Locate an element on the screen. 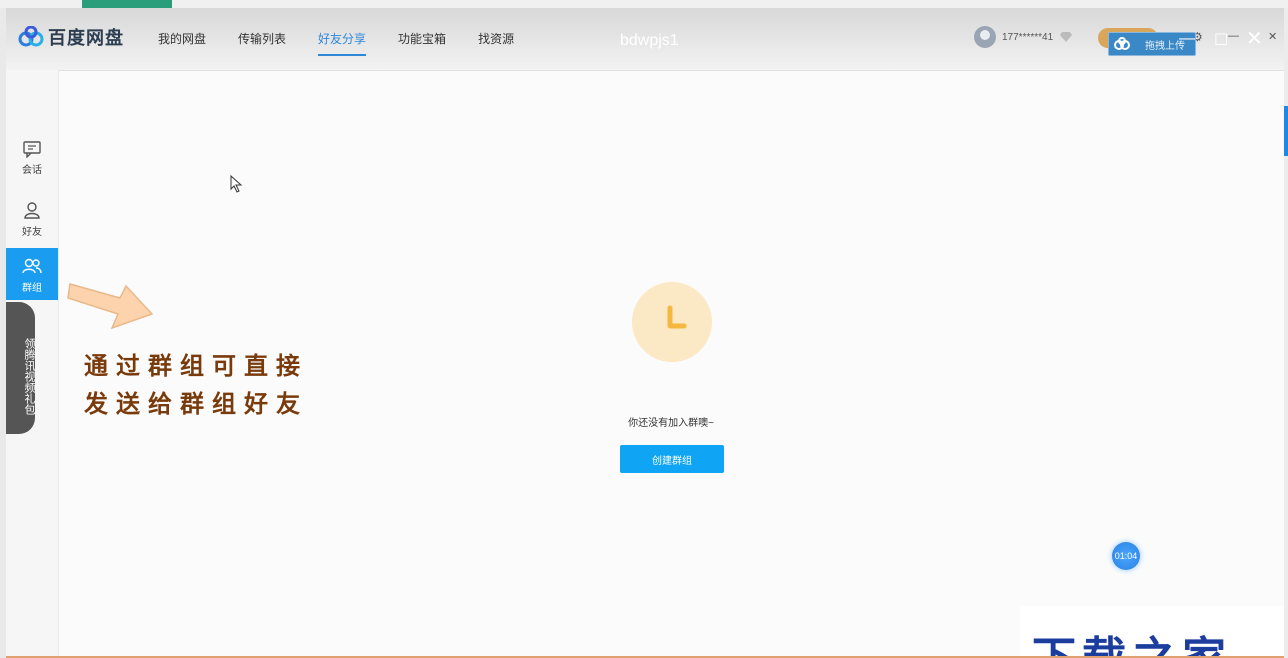 The image size is (1288, 658). logo-text: 百度网盘 is located at coordinates (86, 38).